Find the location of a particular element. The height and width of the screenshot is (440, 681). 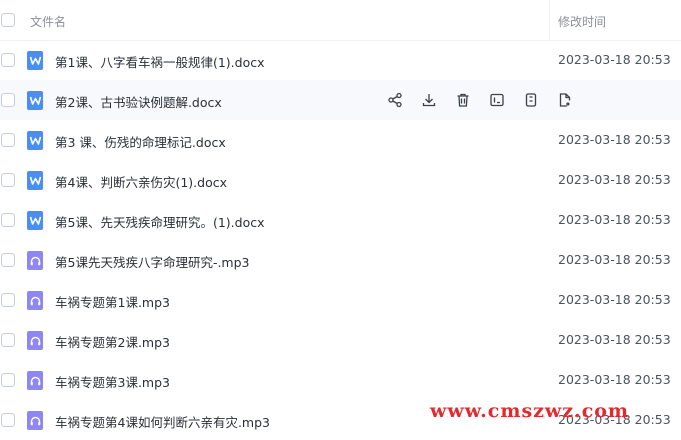

delete-icon is located at coordinates (463, 100).